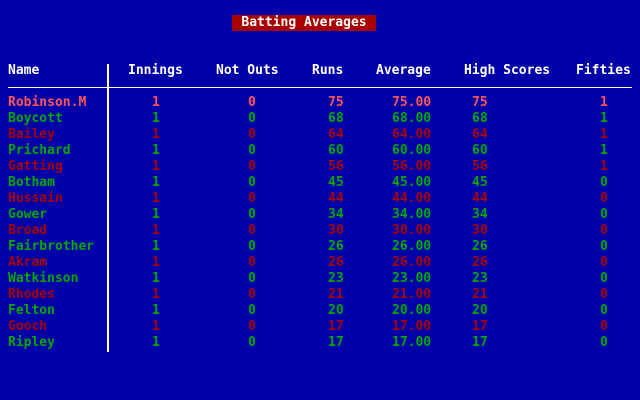 This screenshot has width=640, height=400. What do you see at coordinates (412, 230) in the screenshot?
I see `average-value: 30.00` at bounding box center [412, 230].